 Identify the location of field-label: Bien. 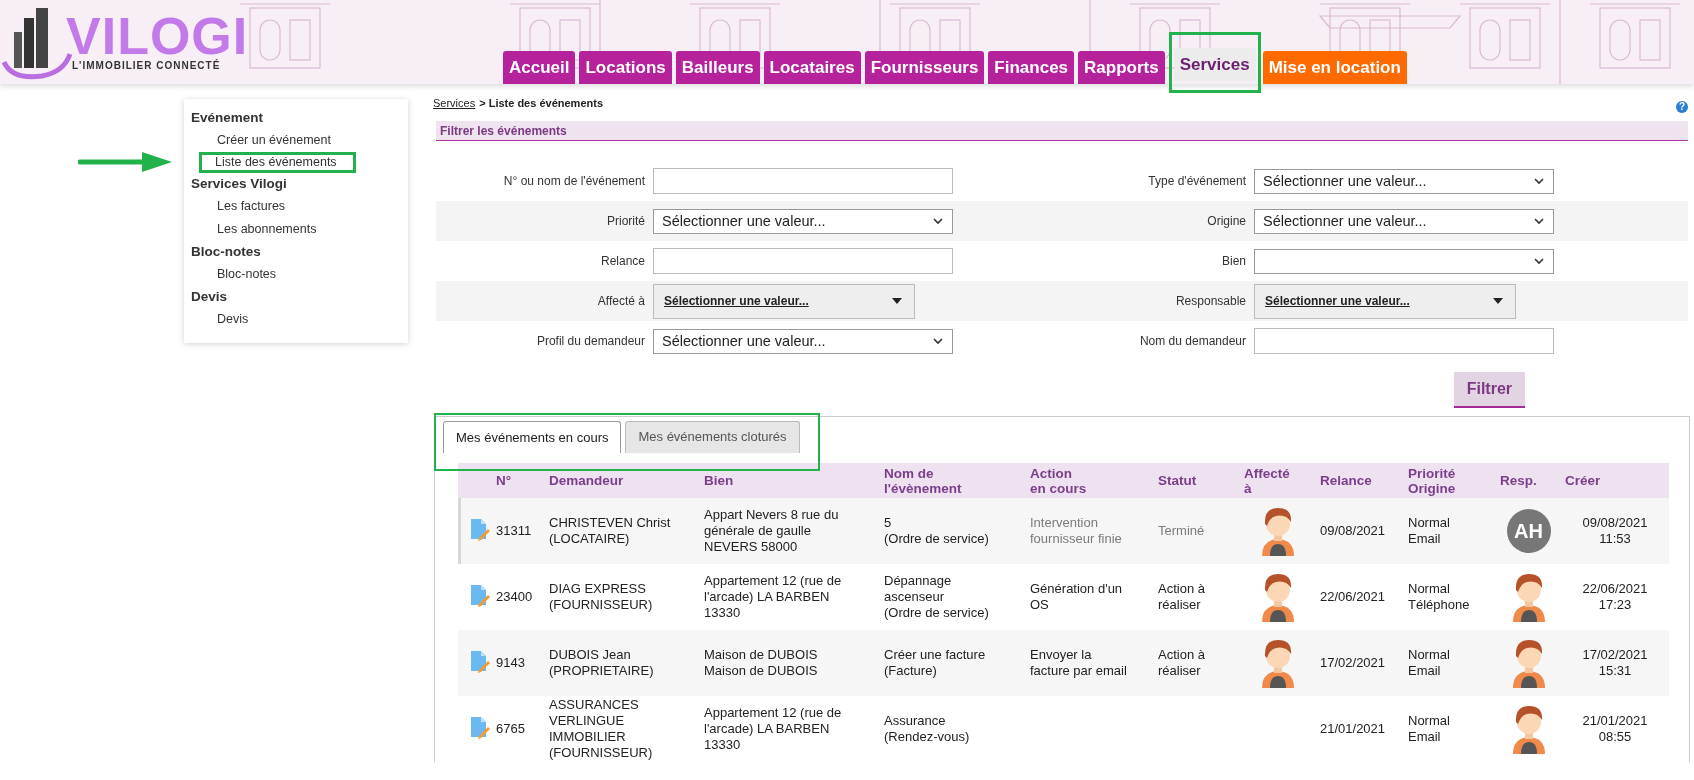
(1233, 261).